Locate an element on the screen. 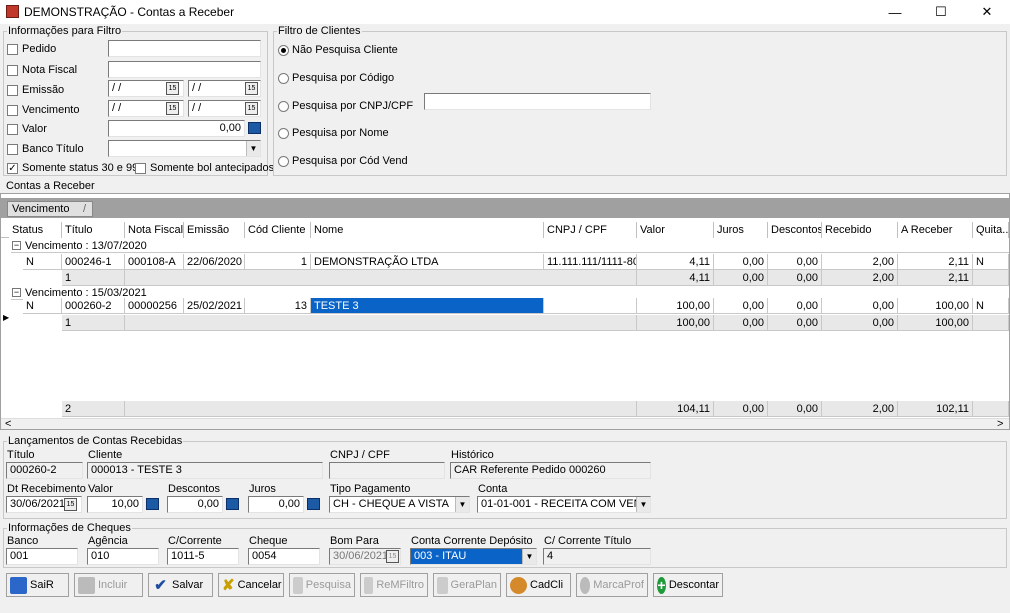  col-nome: Nome is located at coordinates (427, 230).